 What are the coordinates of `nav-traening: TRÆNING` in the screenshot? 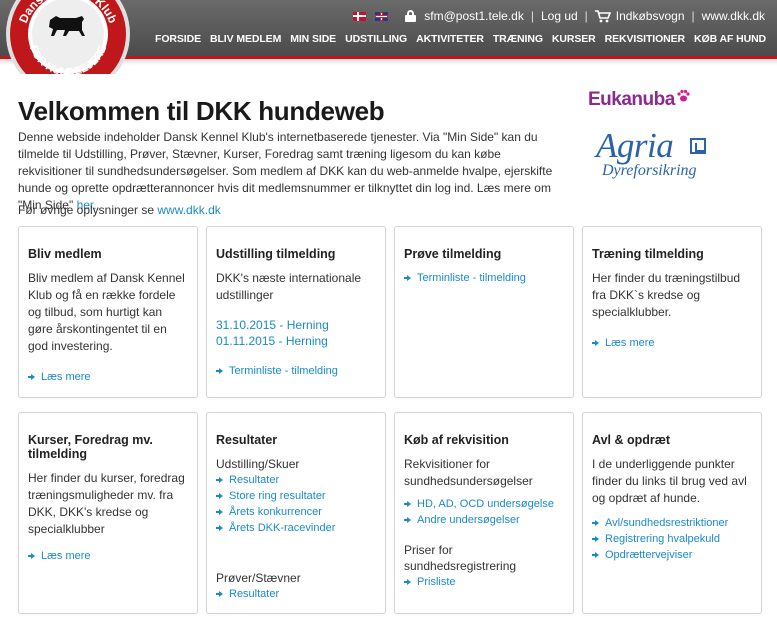 It's located at (518, 39).